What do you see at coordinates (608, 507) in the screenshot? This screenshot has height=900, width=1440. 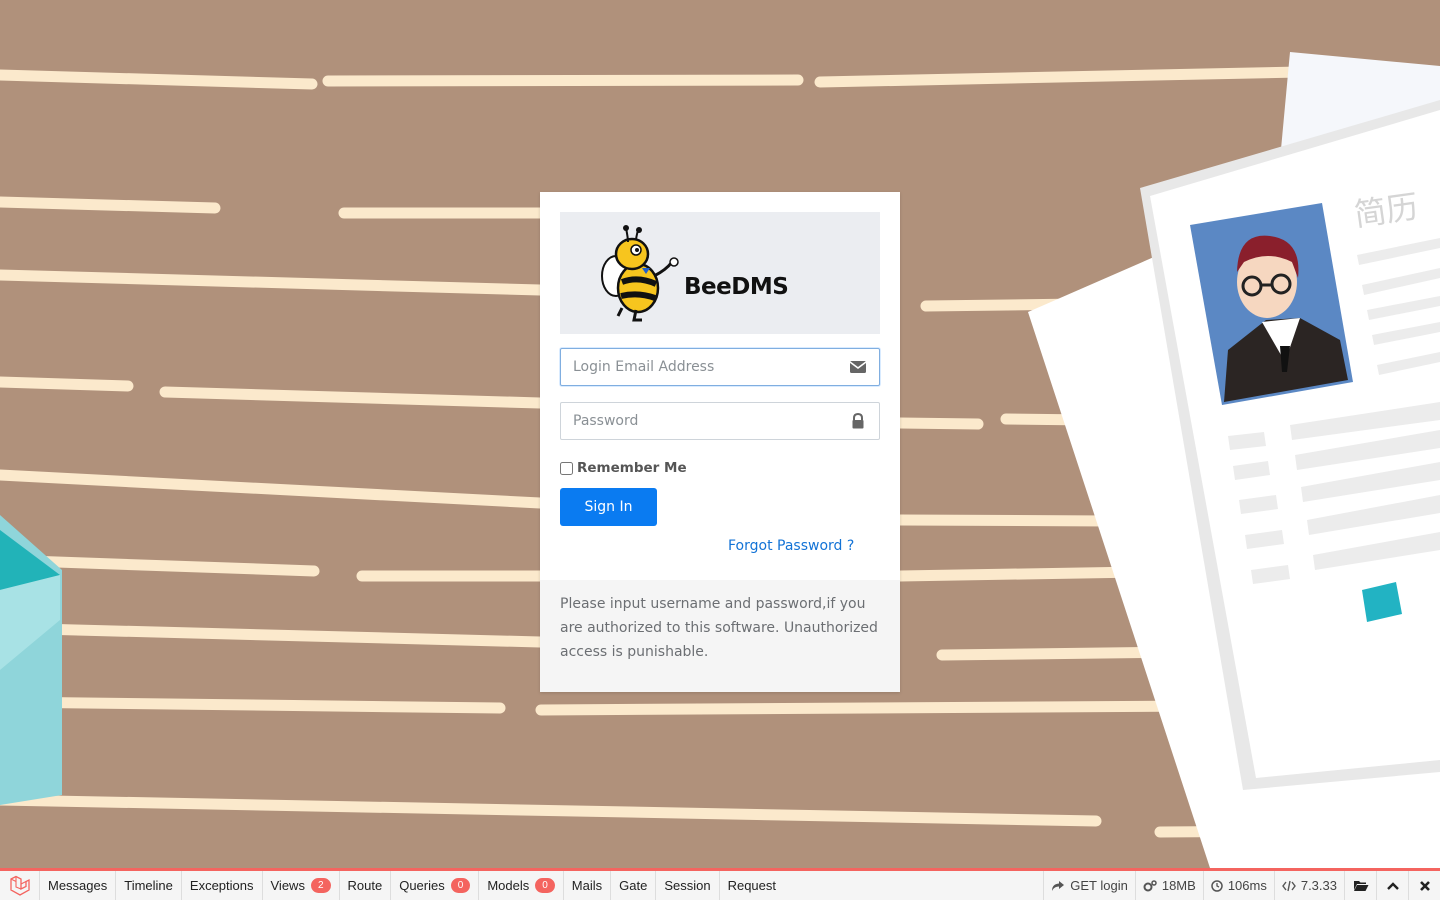 I see `sign-in-button: Sign In` at bounding box center [608, 507].